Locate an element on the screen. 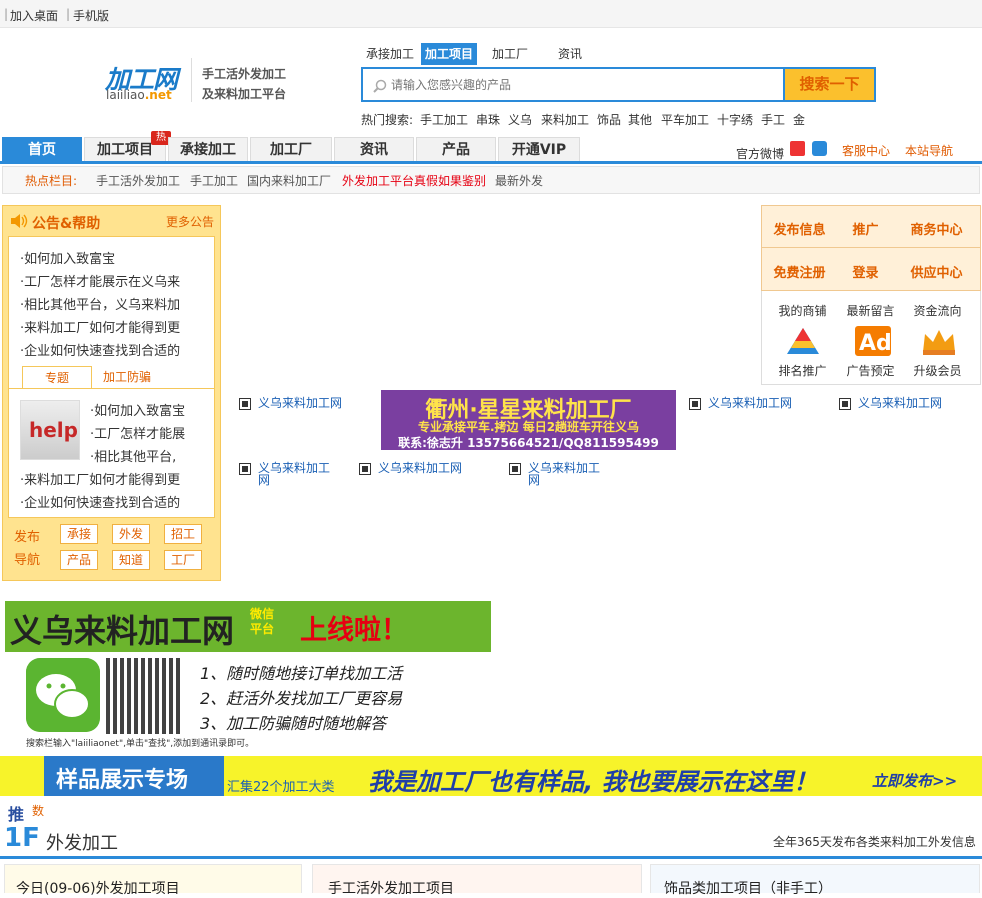 The image size is (982, 898). rank-promote-link: 排名推广 is located at coordinates (802, 370).